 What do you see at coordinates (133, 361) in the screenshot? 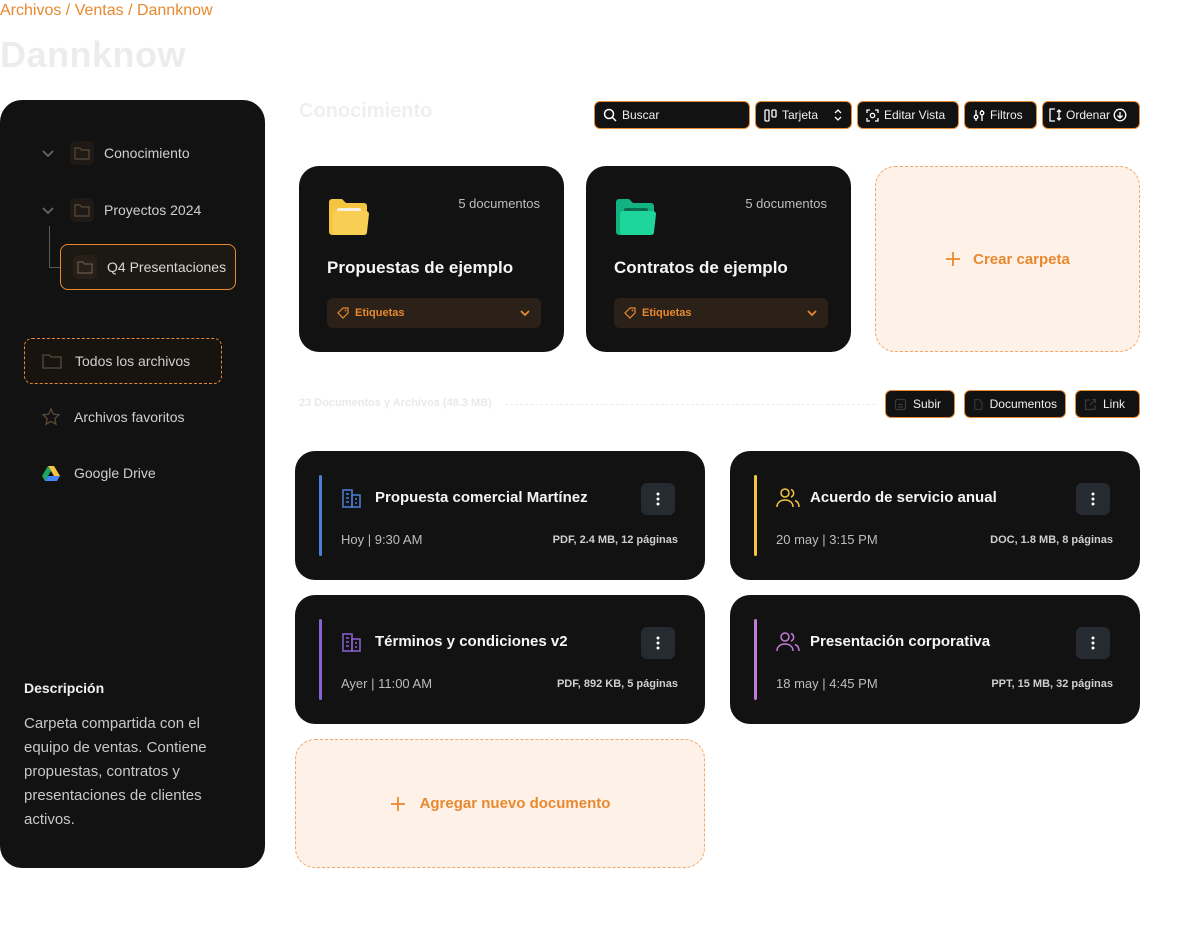
I see `sidebar-item-label: Todos los archivos` at bounding box center [133, 361].